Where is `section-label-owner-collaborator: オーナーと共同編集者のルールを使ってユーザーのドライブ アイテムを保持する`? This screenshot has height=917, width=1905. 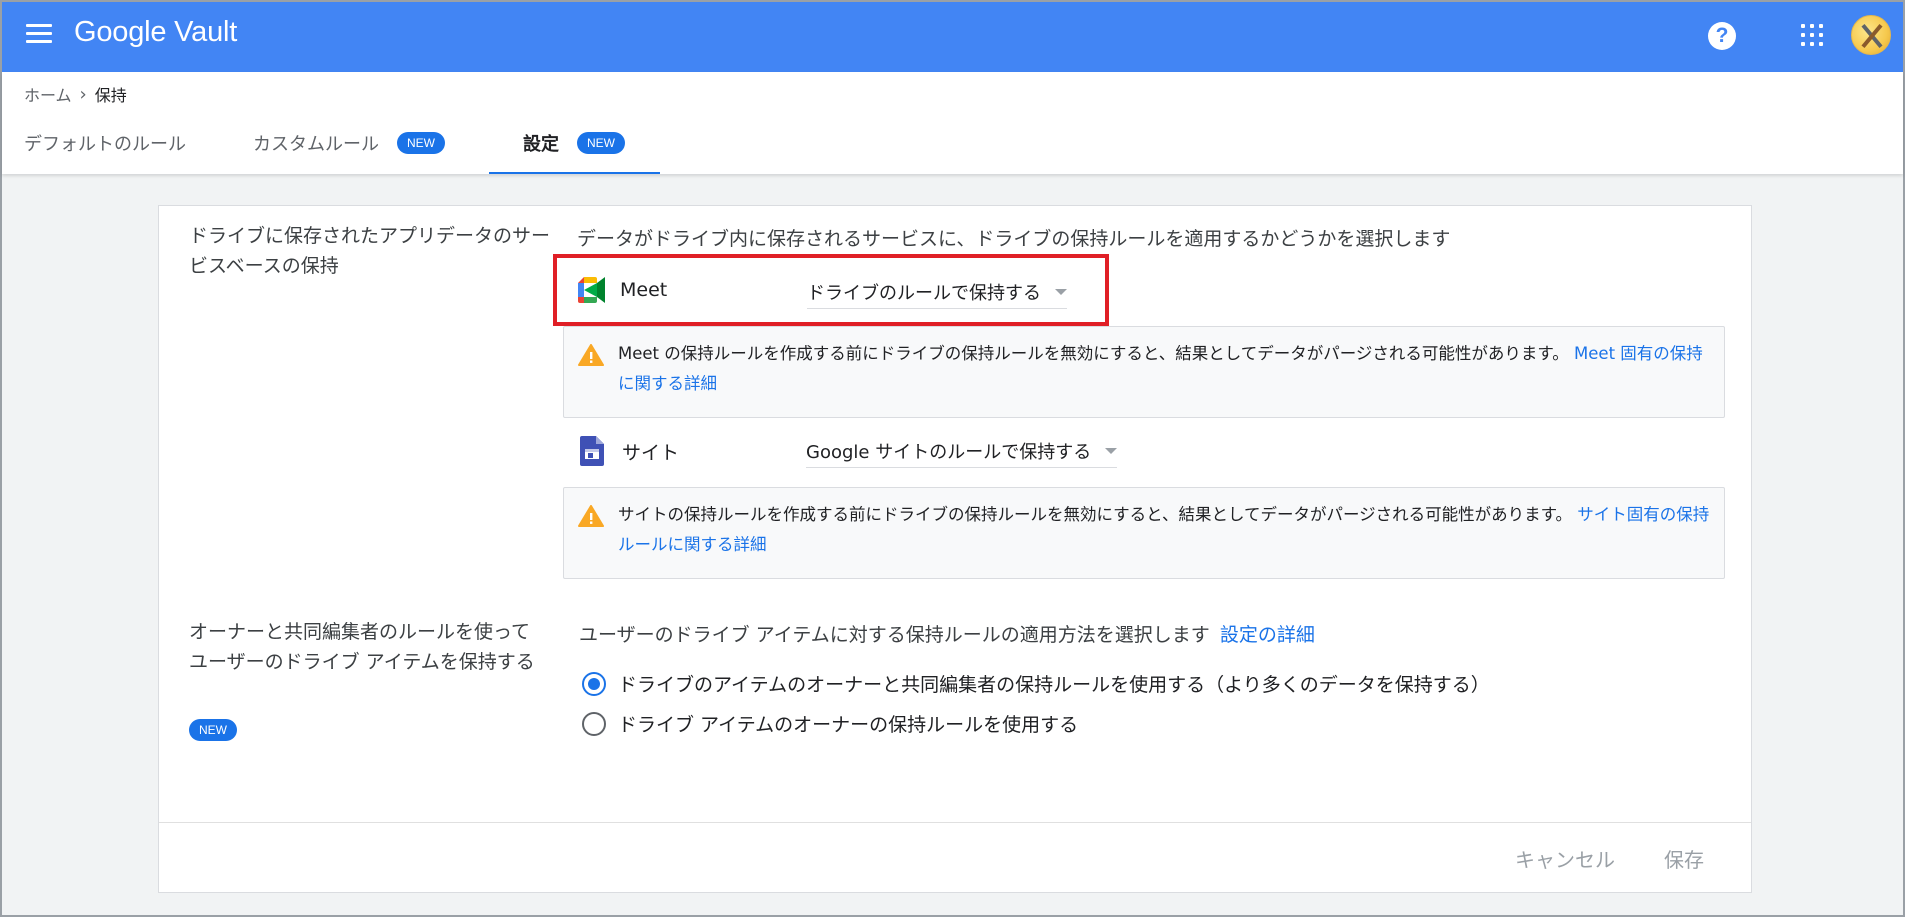 section-label-owner-collaborator: オーナーと共同編集者のルールを使ってユーザーのドライブ アイテムを保持する is located at coordinates (362, 647).